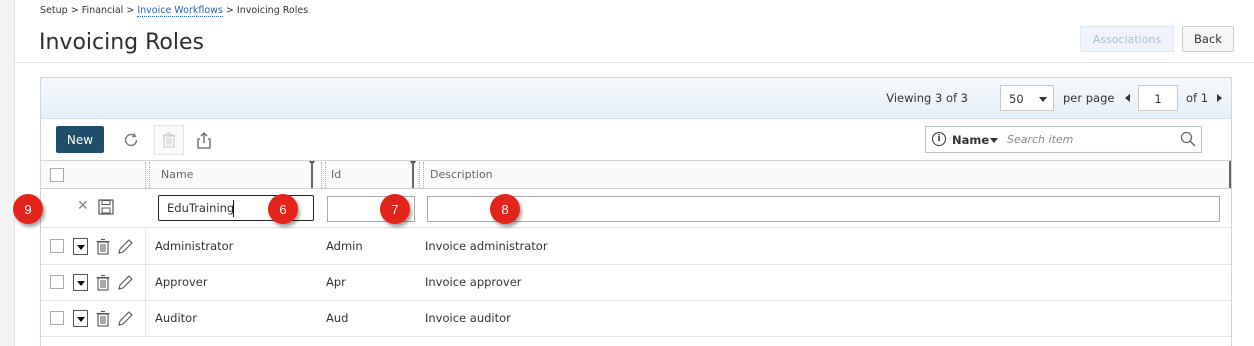  What do you see at coordinates (337, 318) in the screenshot?
I see `cell-id: Aud` at bounding box center [337, 318].